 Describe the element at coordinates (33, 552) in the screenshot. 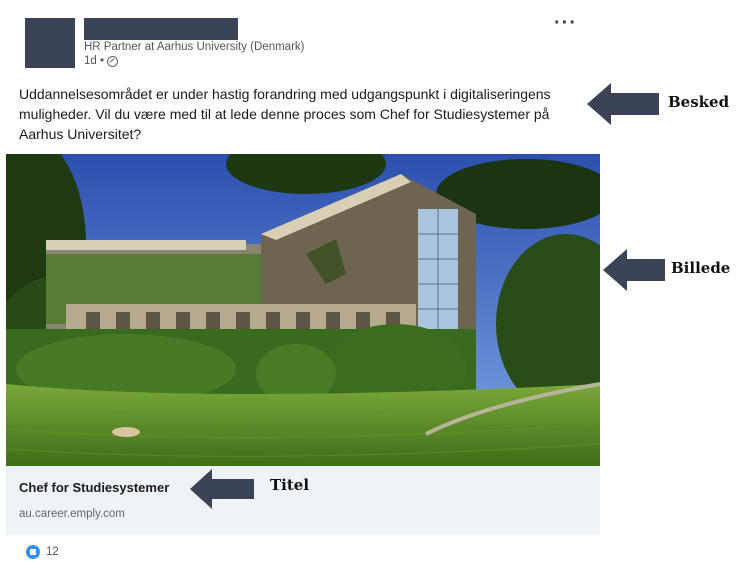

I see `like-icon` at that location.